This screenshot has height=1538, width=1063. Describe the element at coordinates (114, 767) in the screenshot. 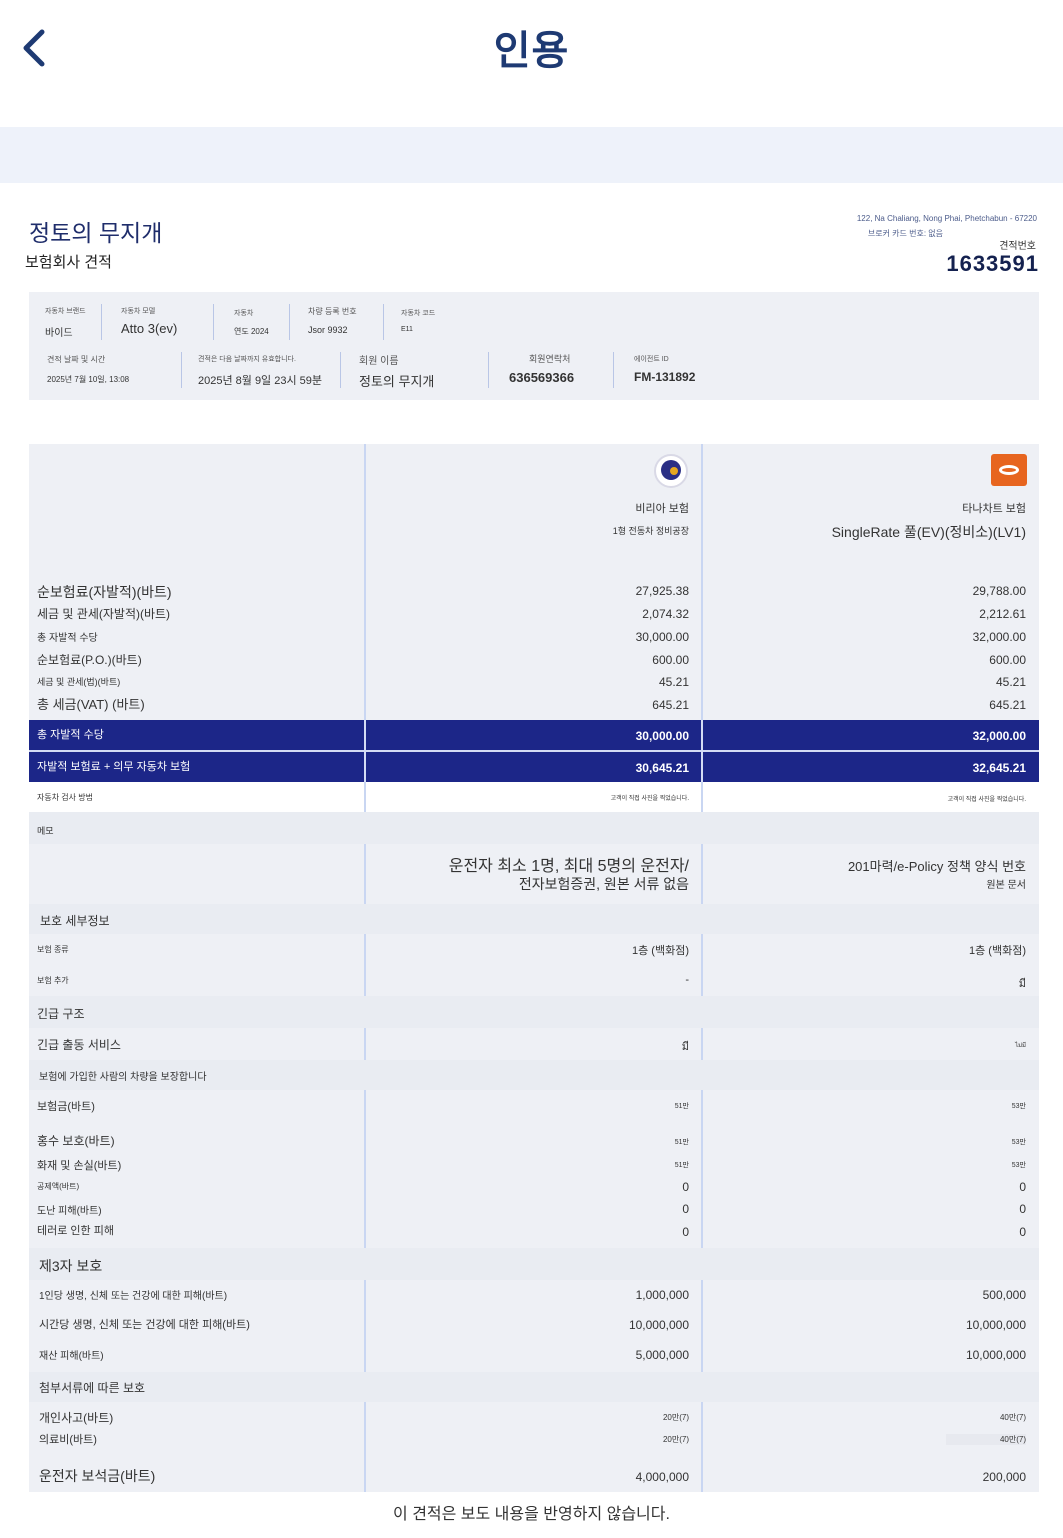

I see `total-label: 자발적 보험료 + 의무 자동차 보험` at that location.